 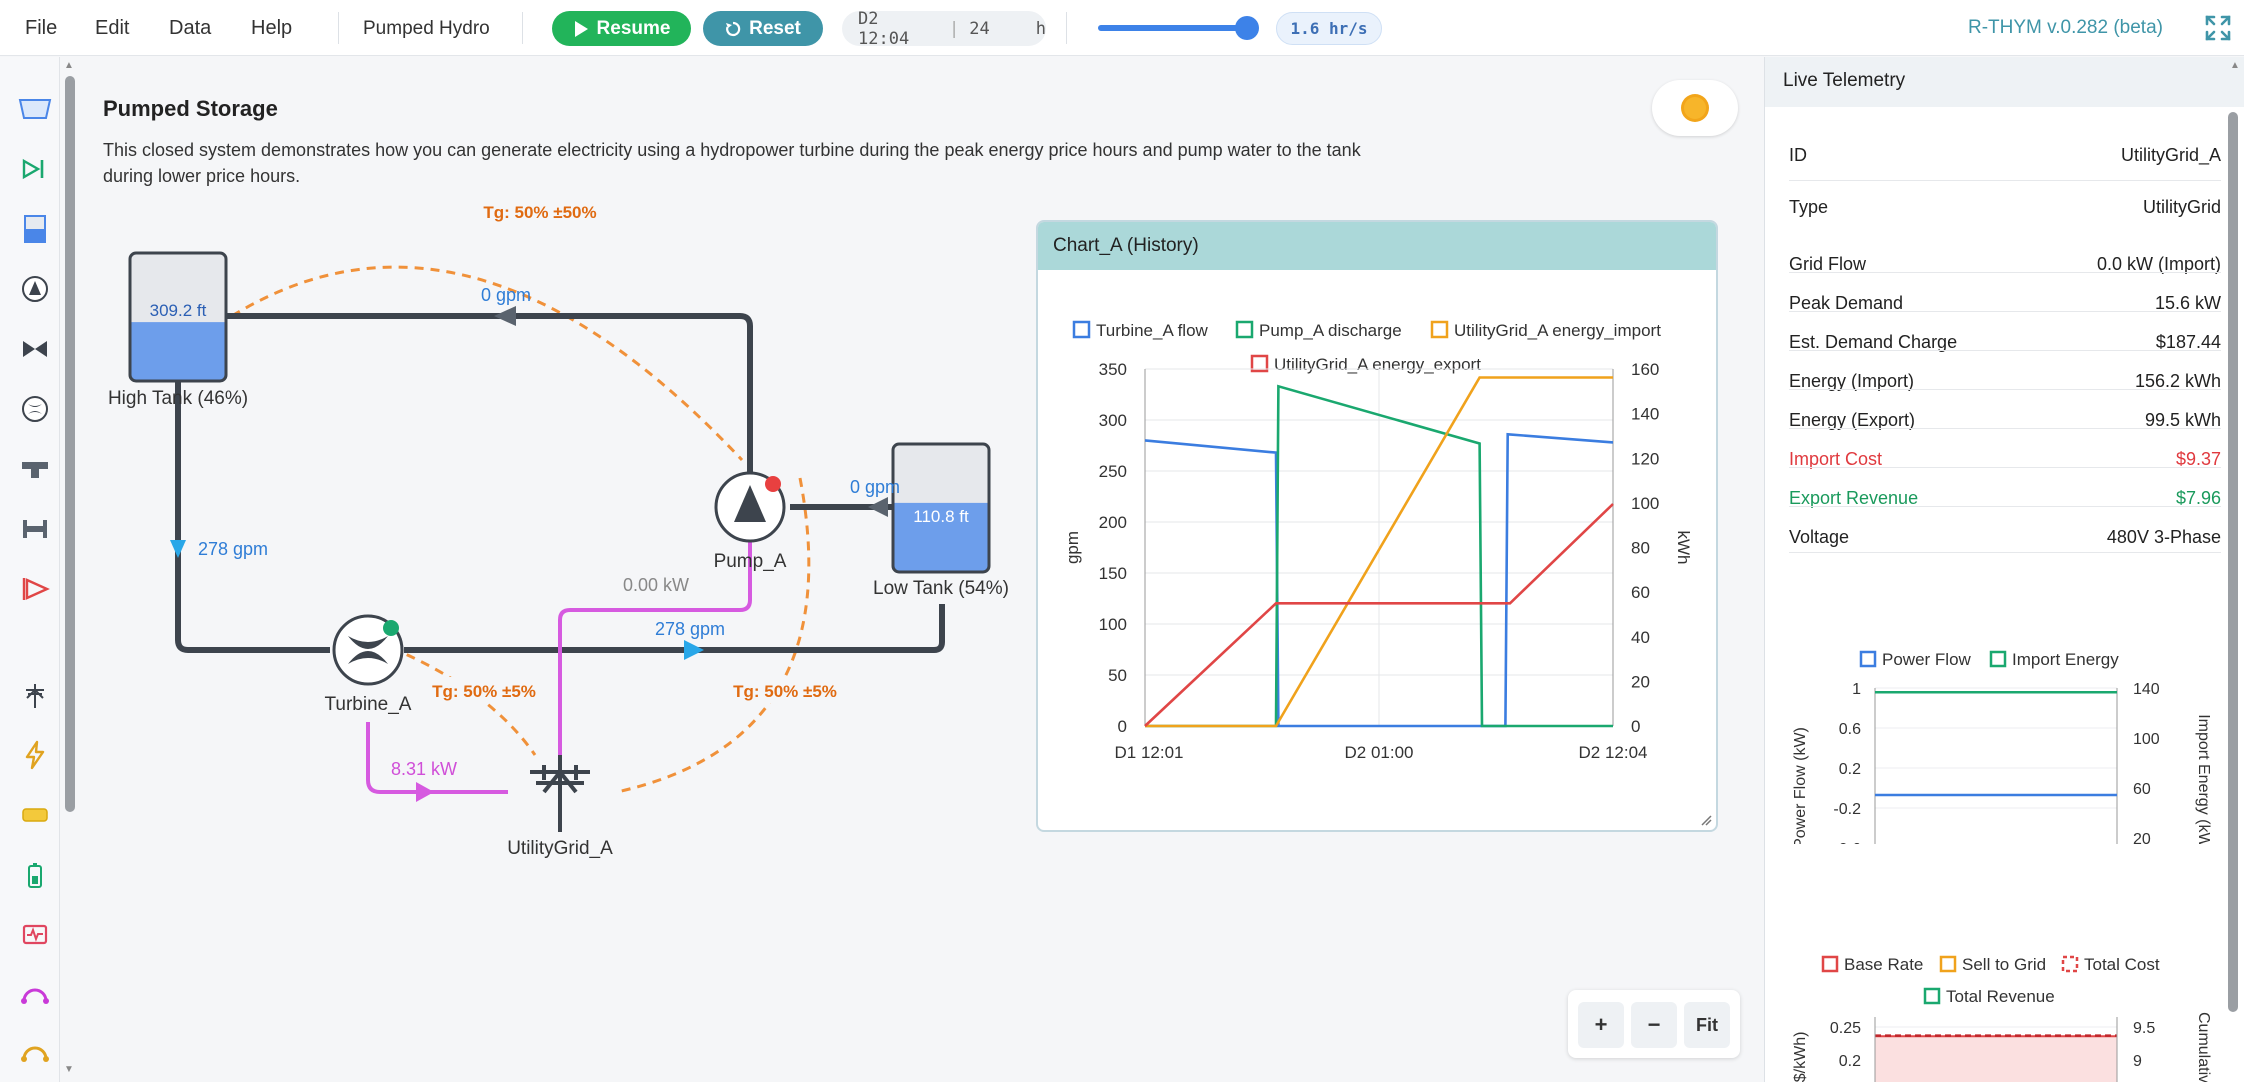 What do you see at coordinates (1645, 503) in the screenshot?
I see `y2-tick-label: 100` at bounding box center [1645, 503].